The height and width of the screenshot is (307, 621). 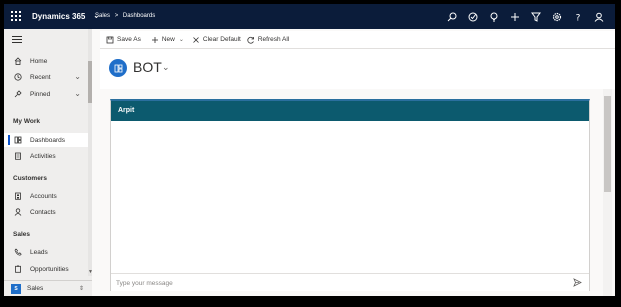 I want to click on settings-icon, so click(x=556, y=16).